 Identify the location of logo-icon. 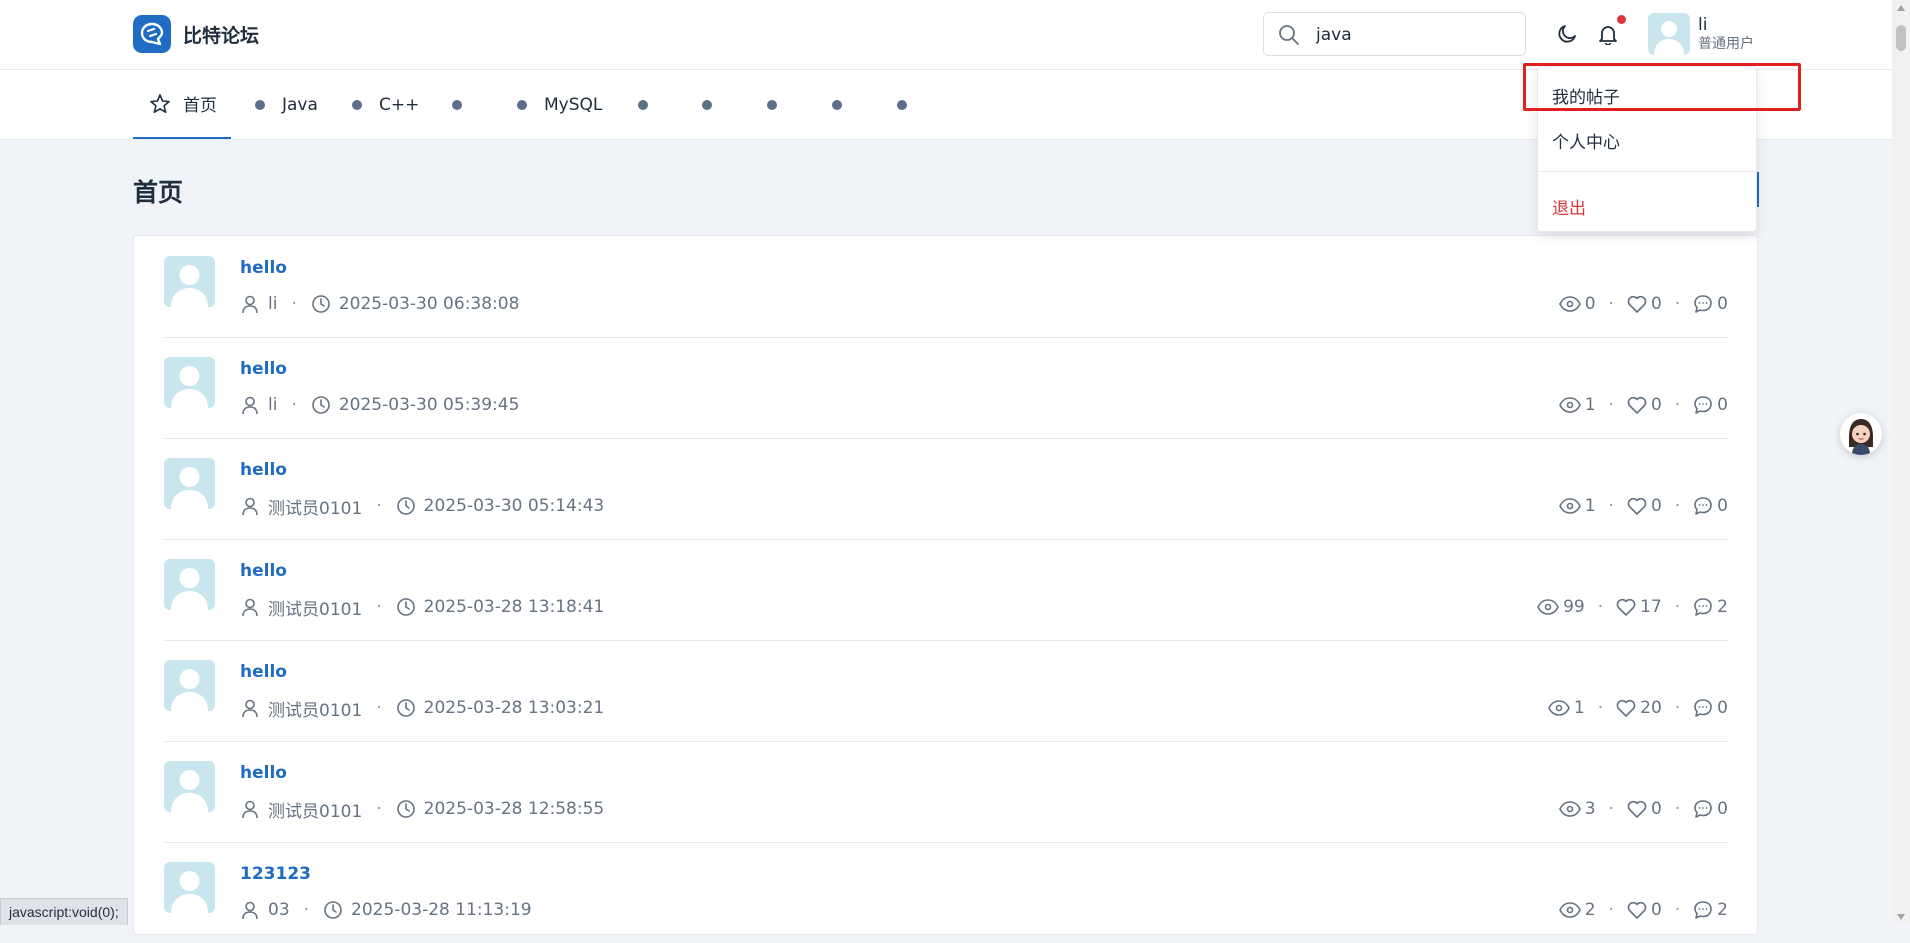
(152, 34).